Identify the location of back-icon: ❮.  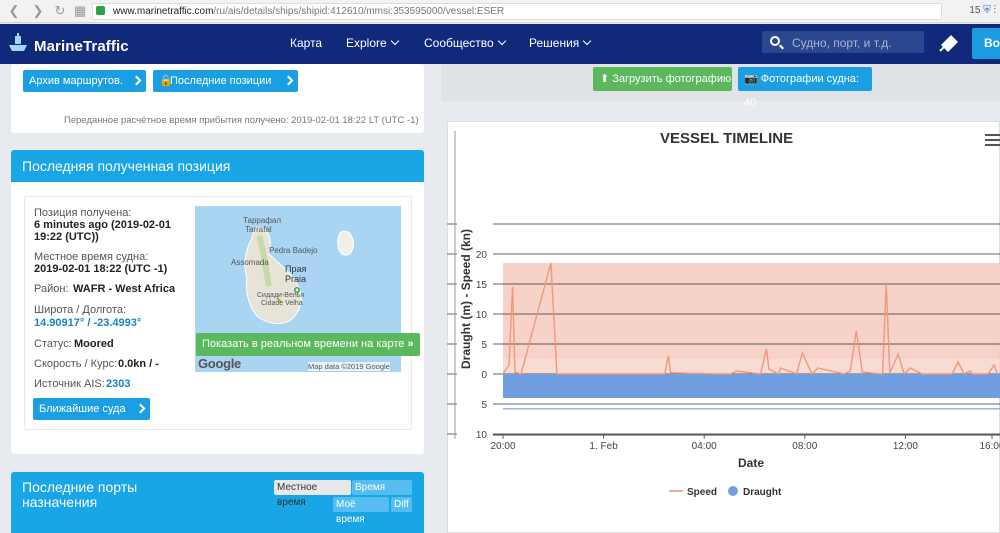
(14, 11).